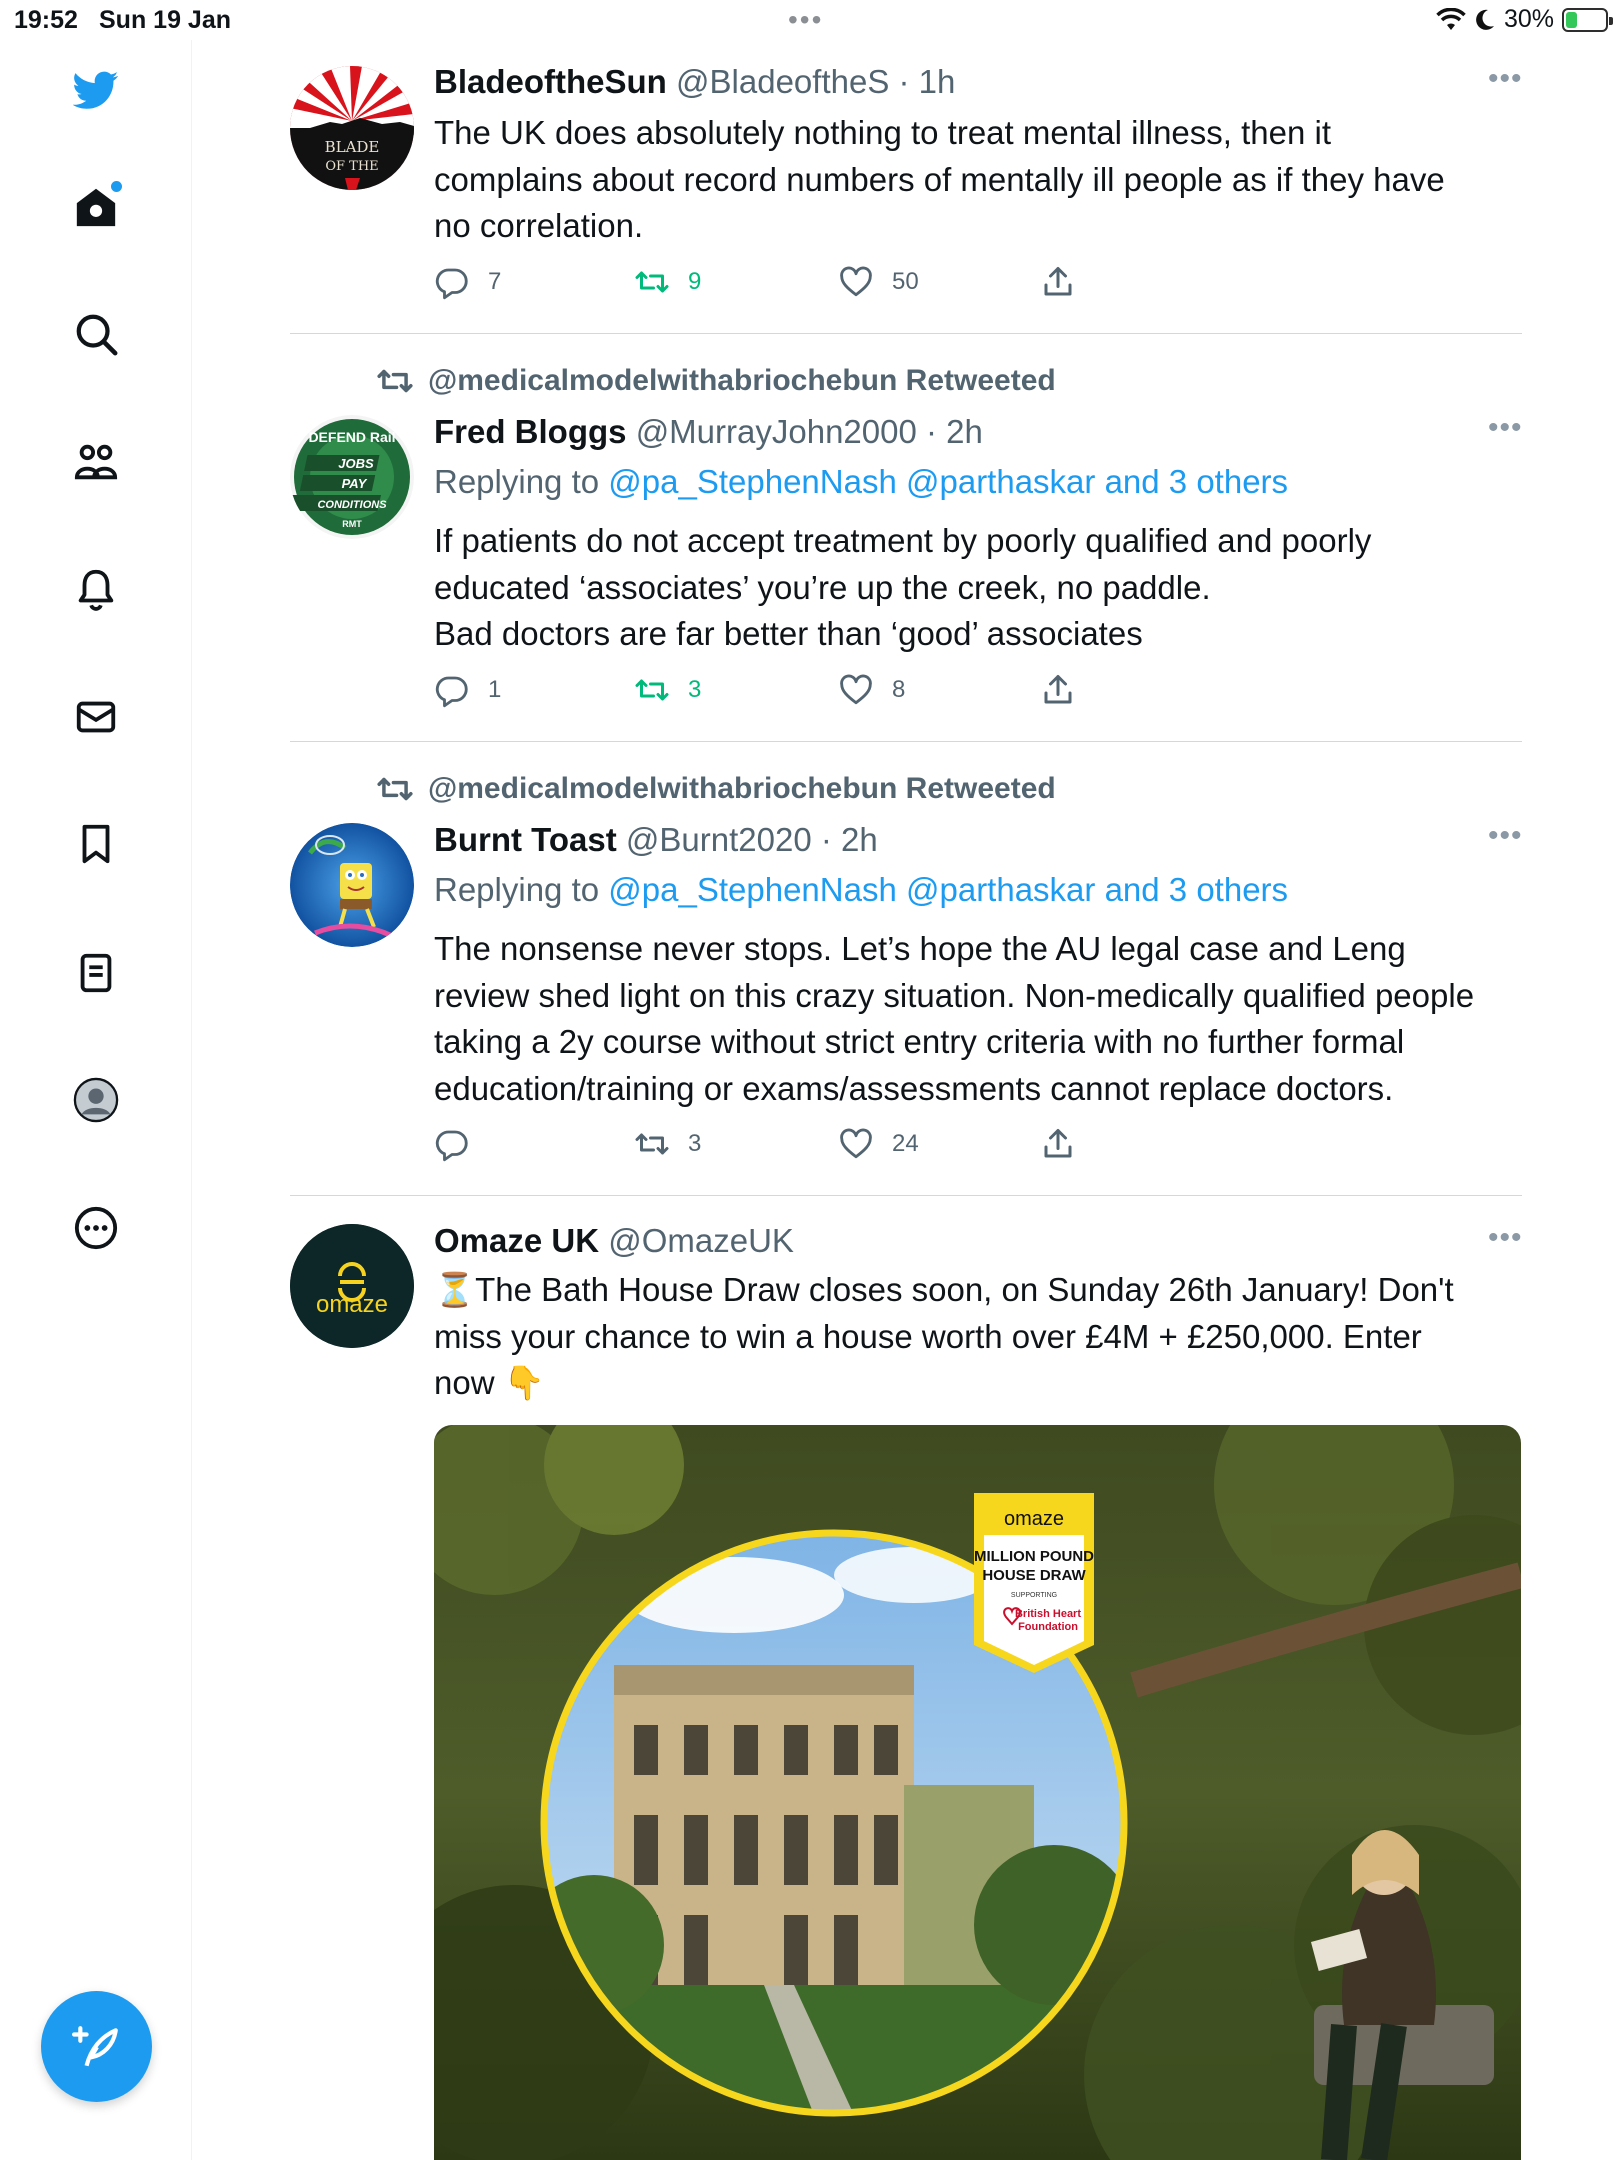 The width and height of the screenshot is (1620, 2160). I want to click on avatar, so click(352, 885).